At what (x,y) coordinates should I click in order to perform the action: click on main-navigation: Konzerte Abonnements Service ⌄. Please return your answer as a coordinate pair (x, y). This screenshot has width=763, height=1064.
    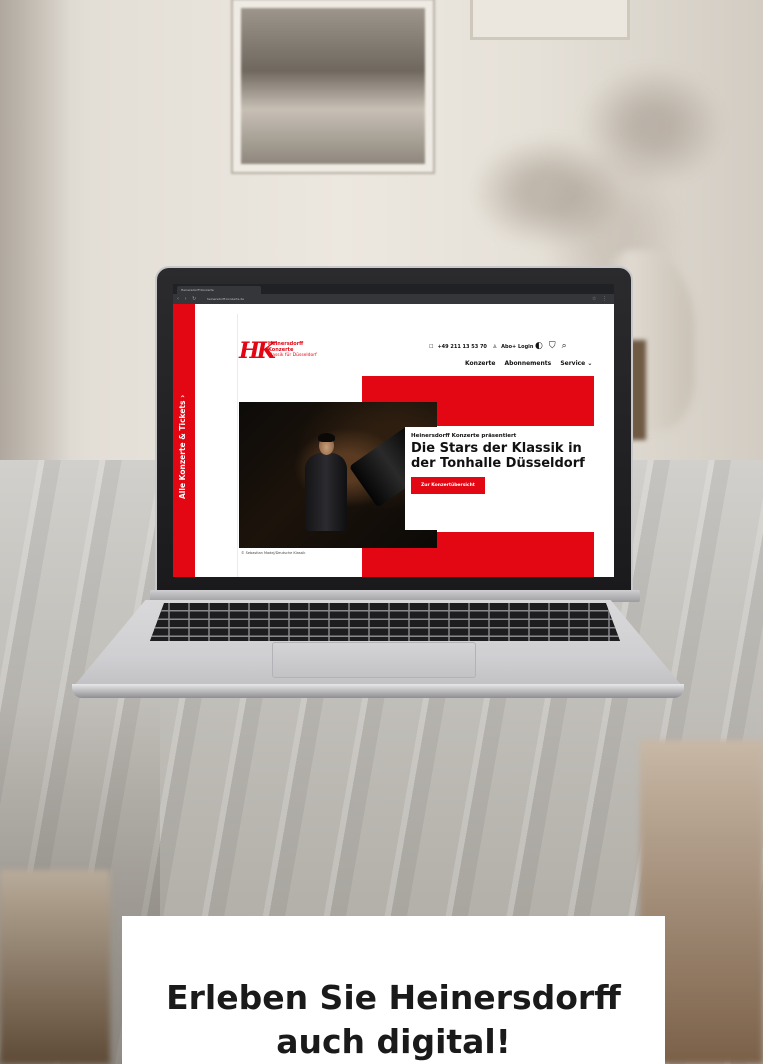
    Looking at the image, I should click on (532, 363).